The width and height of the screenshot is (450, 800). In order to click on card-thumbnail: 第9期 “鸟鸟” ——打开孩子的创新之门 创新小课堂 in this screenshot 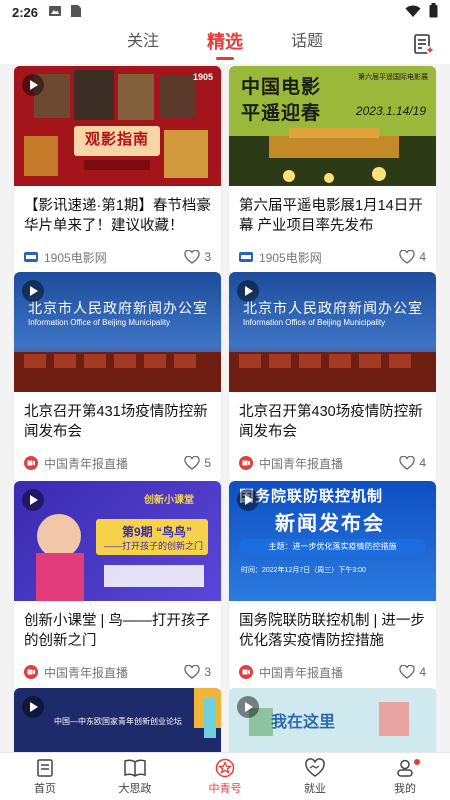, I will do `click(117, 541)`.